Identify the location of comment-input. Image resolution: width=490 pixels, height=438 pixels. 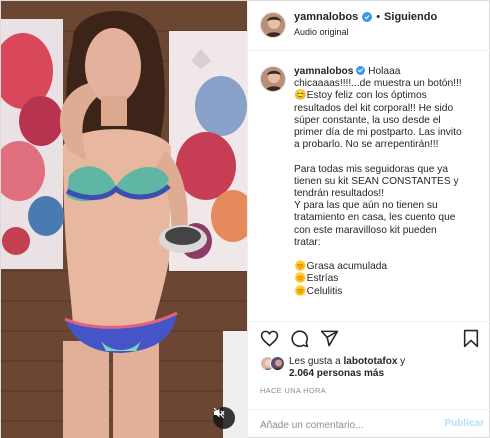
(345, 425).